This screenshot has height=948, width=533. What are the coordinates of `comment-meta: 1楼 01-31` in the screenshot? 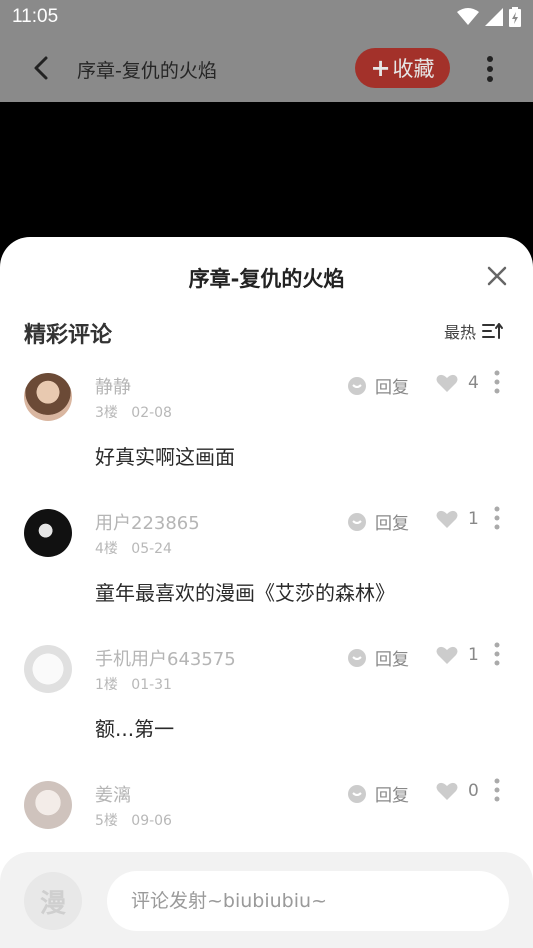 It's located at (133, 684).